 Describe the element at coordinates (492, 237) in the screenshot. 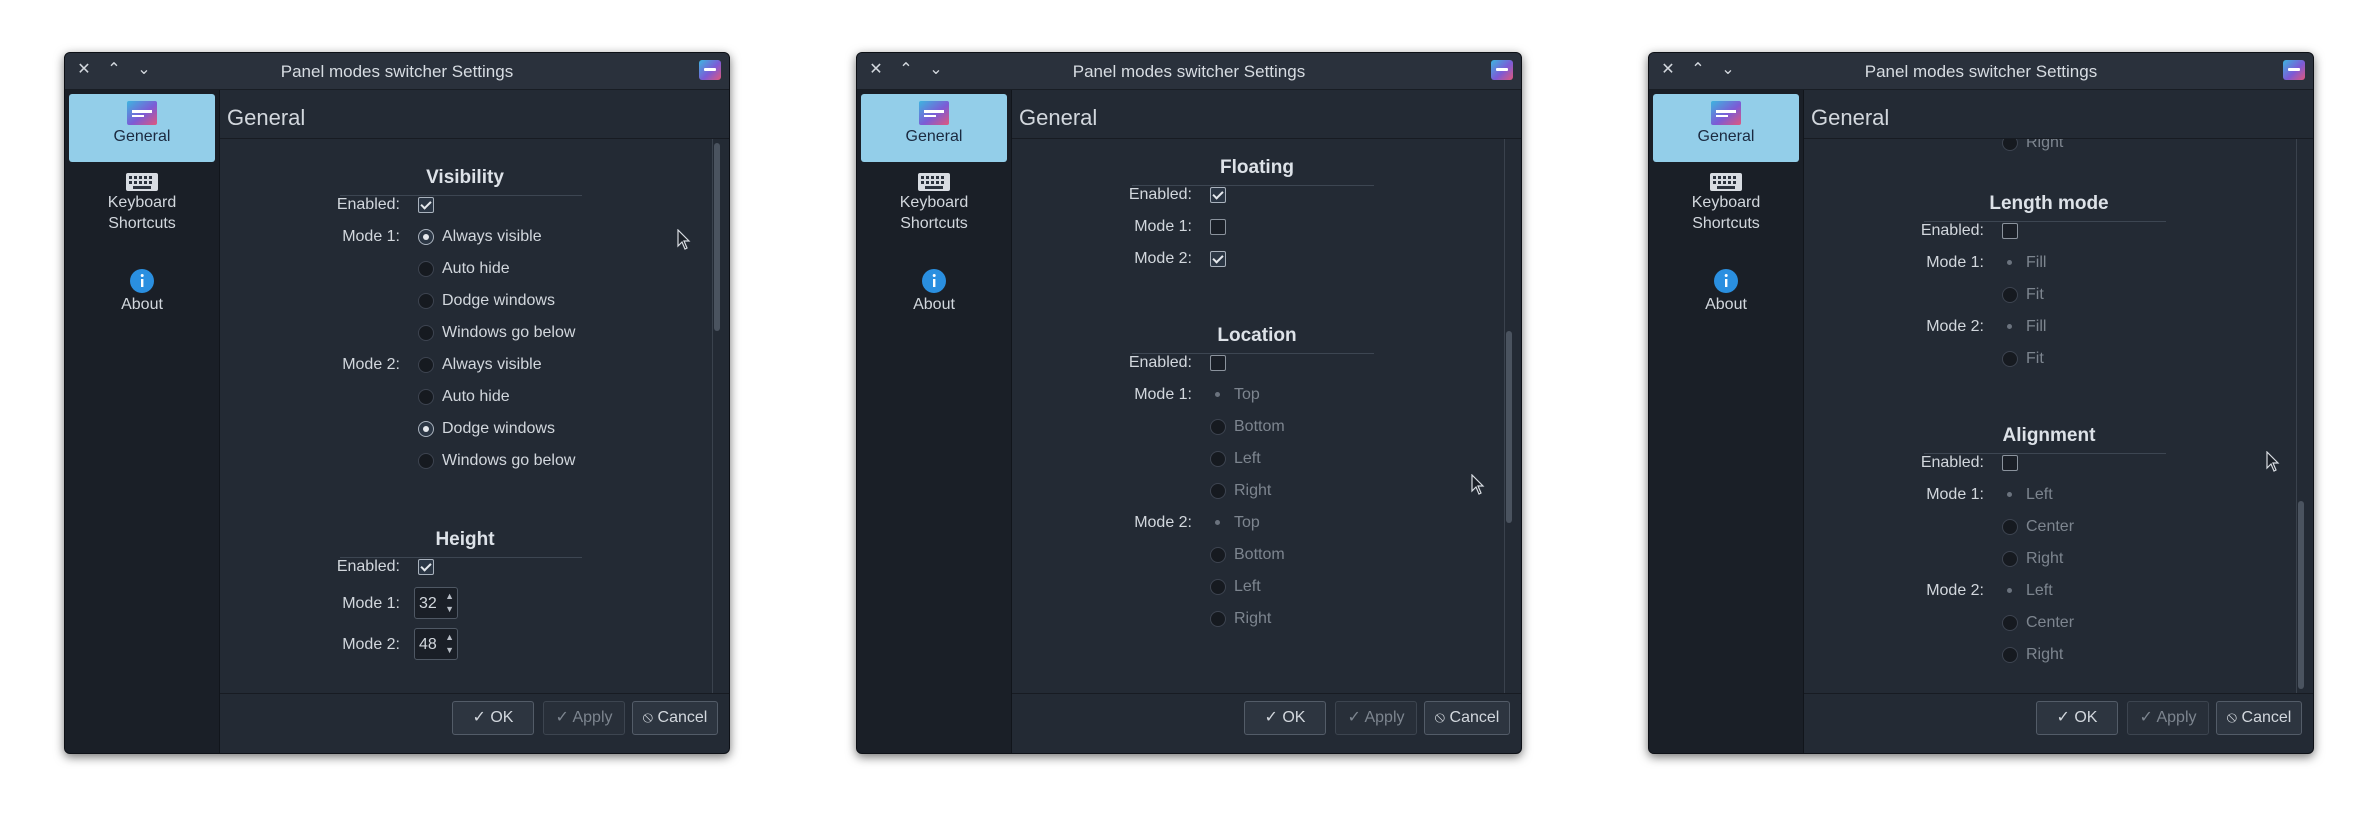

I see `visibility-mode1-option: Always visible` at that location.